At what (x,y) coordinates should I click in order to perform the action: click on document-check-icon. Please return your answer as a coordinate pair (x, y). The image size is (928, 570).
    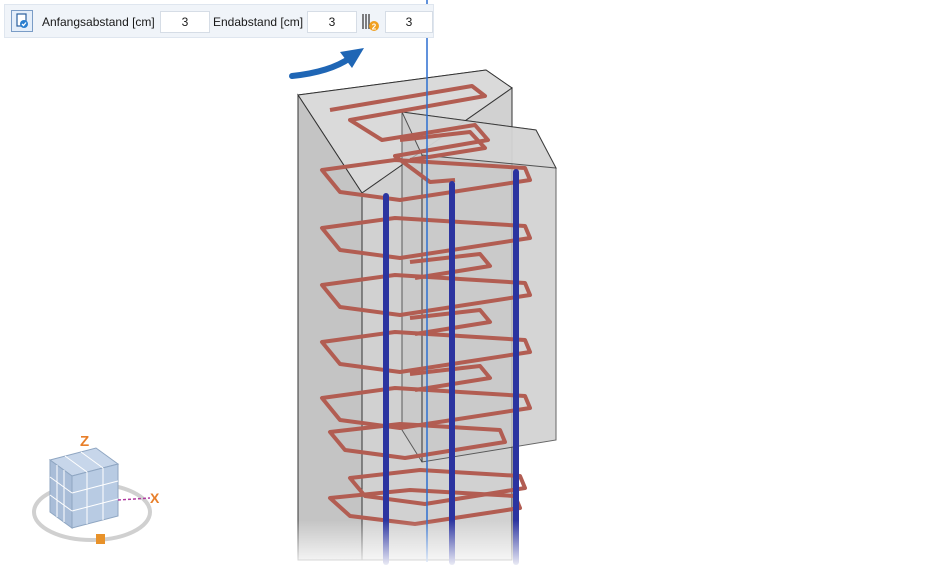
    Looking at the image, I should click on (22, 21).